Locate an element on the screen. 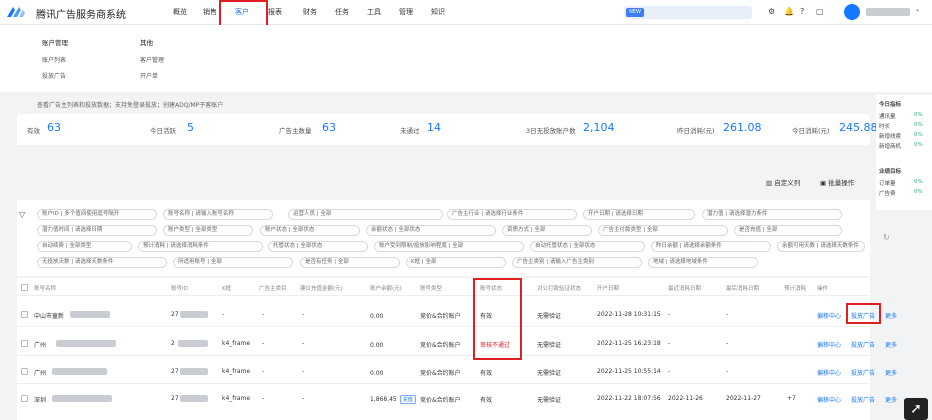 The image size is (932, 420). batch-operation-button: ▣ 批量操作 is located at coordinates (837, 182).